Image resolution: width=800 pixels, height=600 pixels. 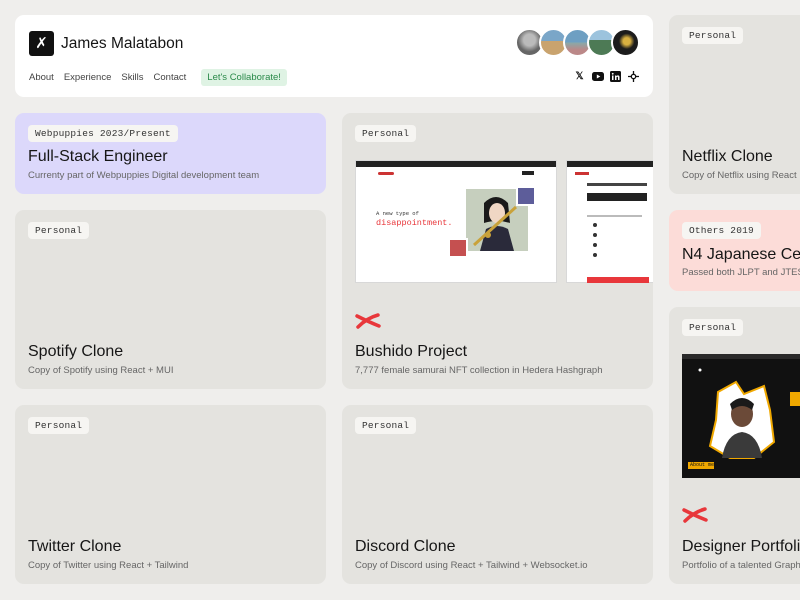 I want to click on nav-about: About, so click(x=41, y=77).